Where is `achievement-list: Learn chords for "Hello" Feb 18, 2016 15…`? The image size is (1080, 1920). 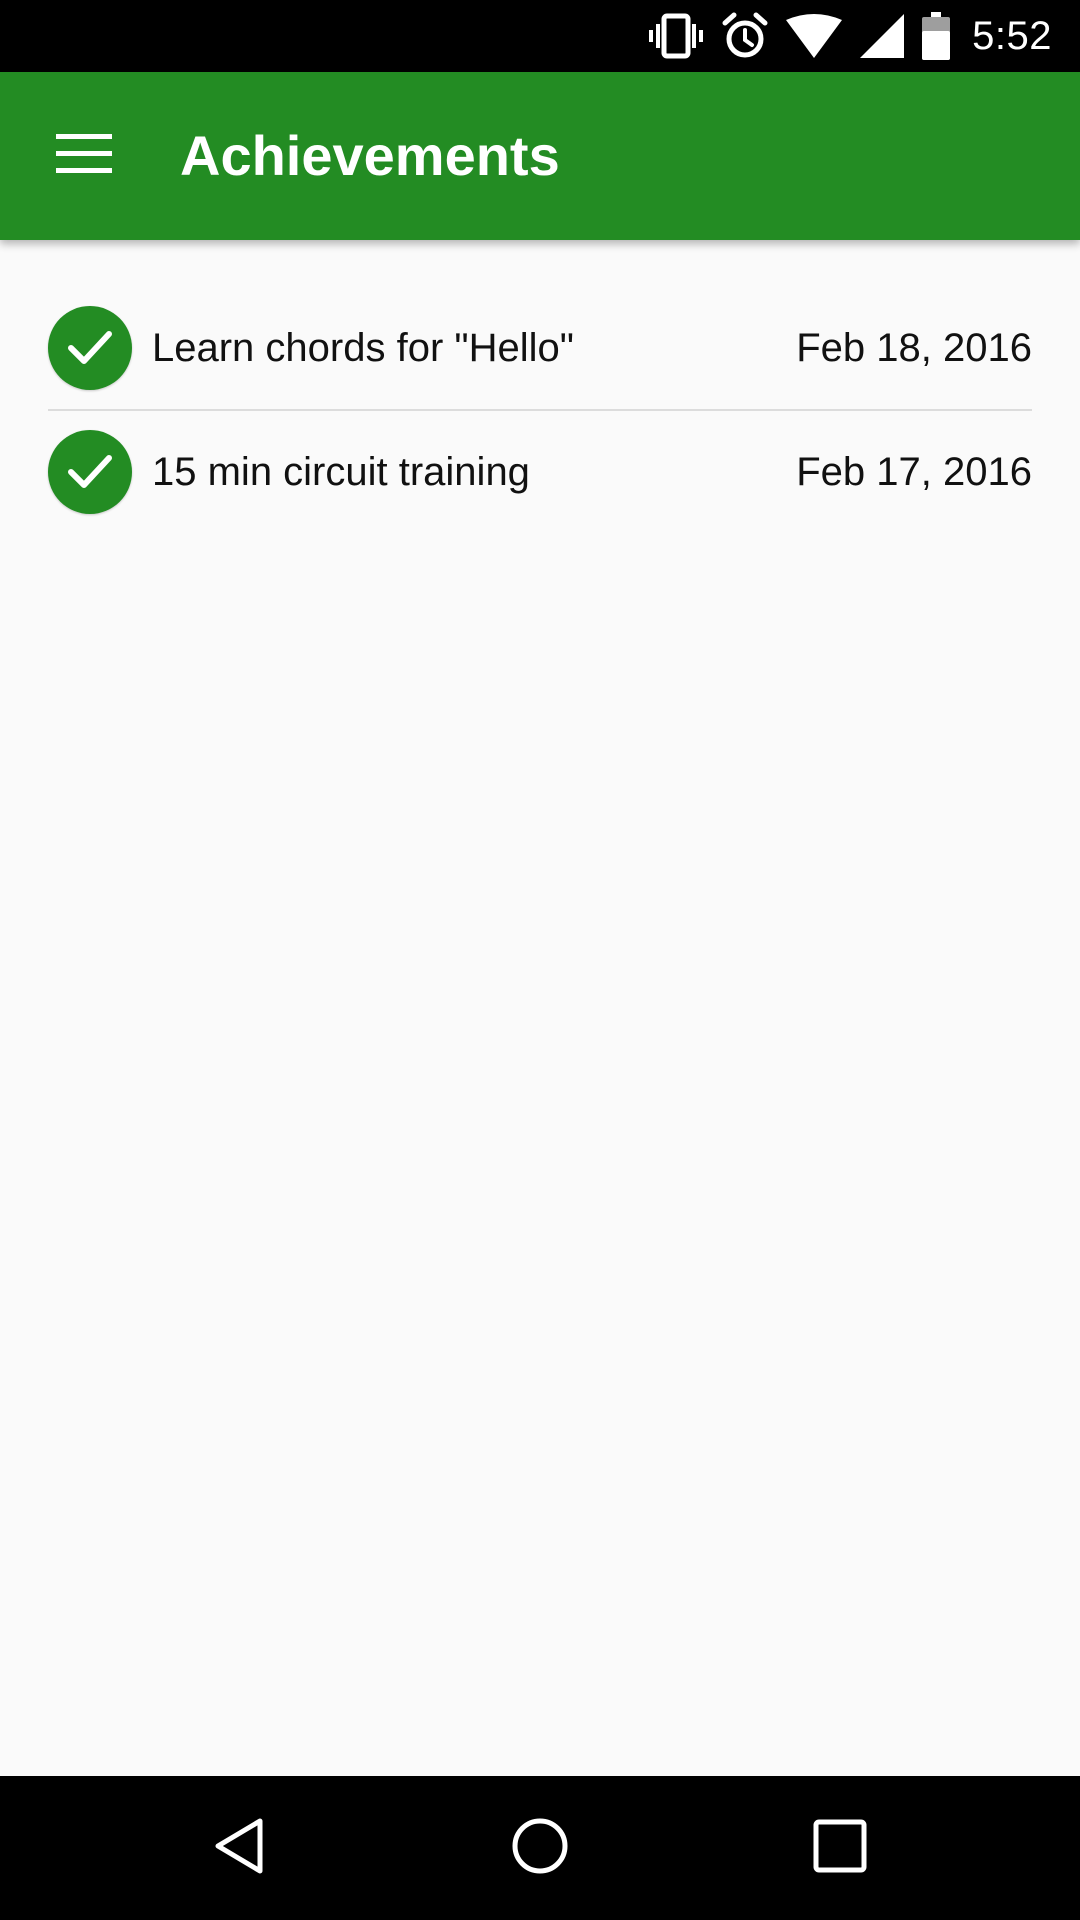
achievement-list: Learn chords for "Hello" Feb 18, 2016 15… is located at coordinates (540, 410).